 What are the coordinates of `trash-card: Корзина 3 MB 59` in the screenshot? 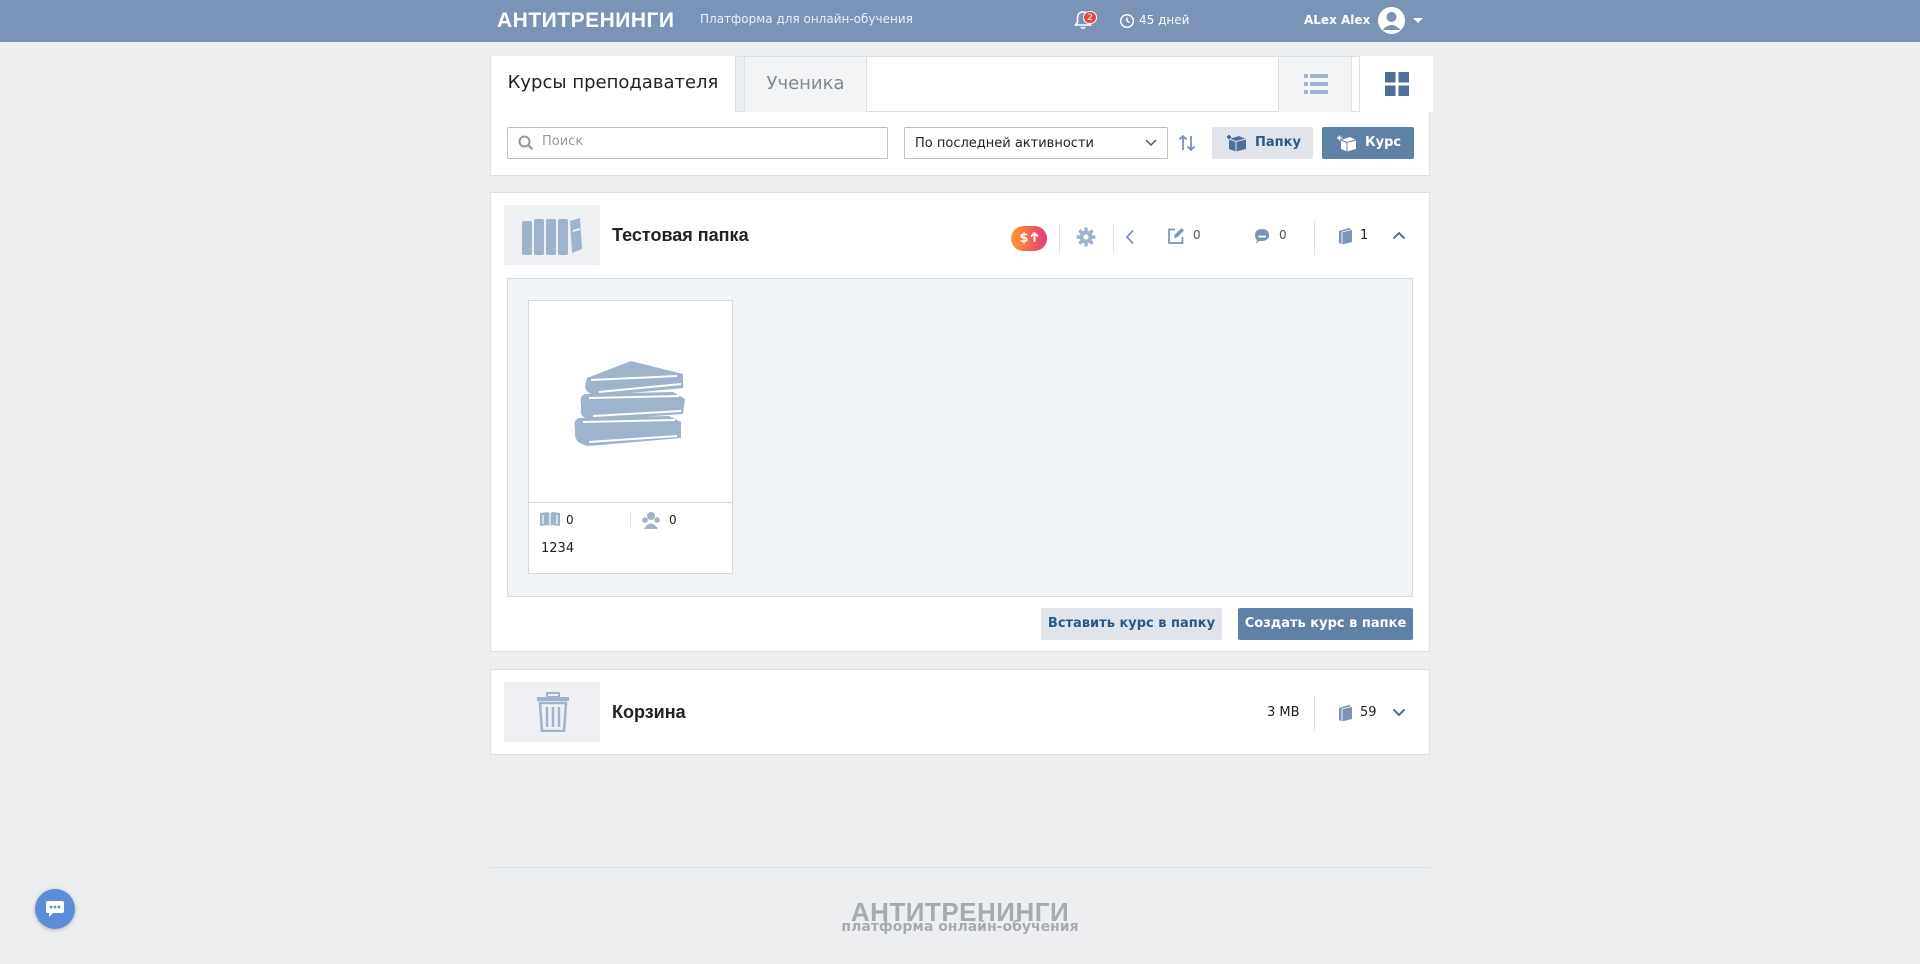 It's located at (960, 712).